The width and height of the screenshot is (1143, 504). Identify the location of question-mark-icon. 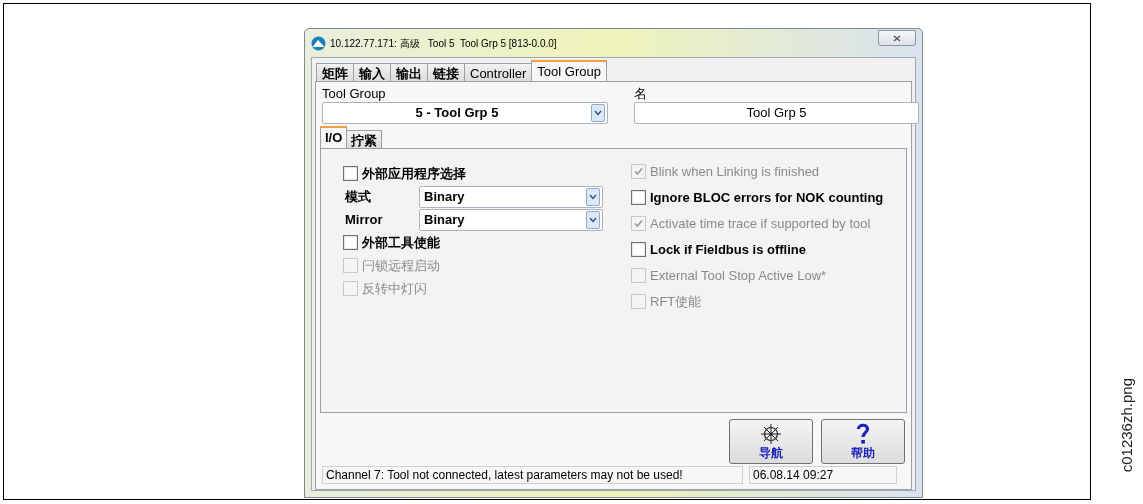
(863, 434).